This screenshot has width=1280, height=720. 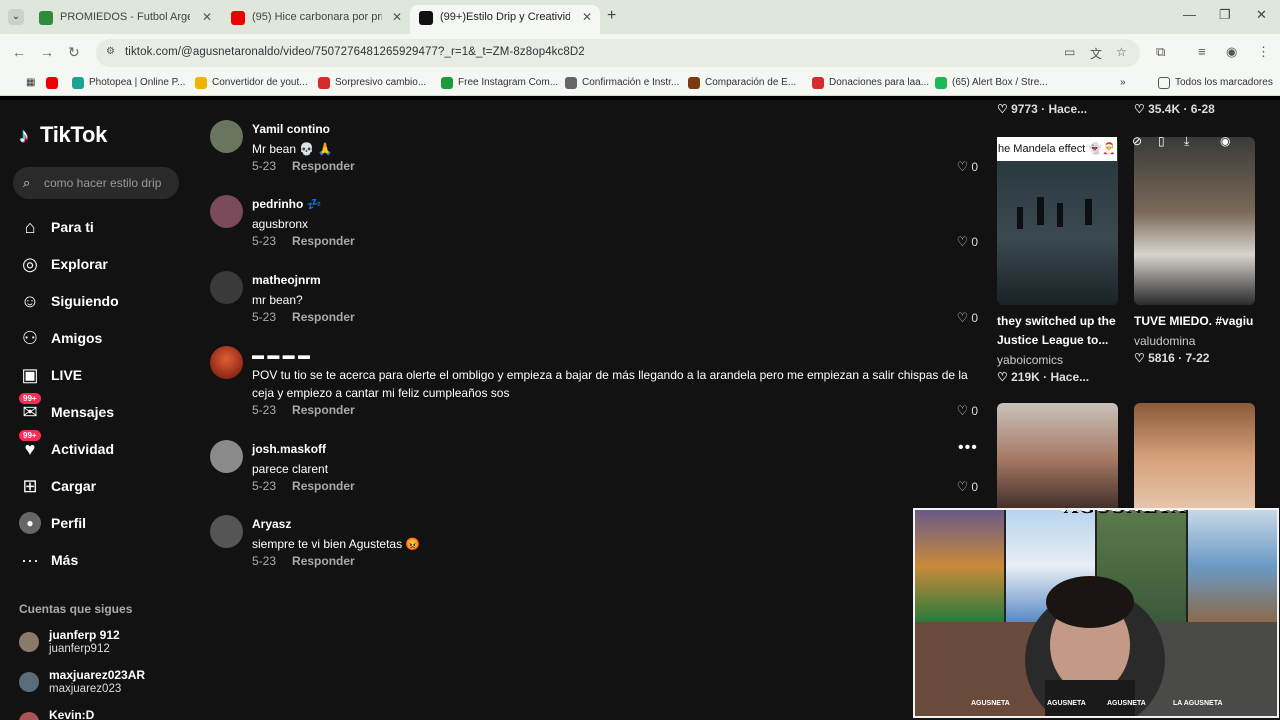 What do you see at coordinates (22, 82) in the screenshot?
I see `apps-grid-icon: ▦` at bounding box center [22, 82].